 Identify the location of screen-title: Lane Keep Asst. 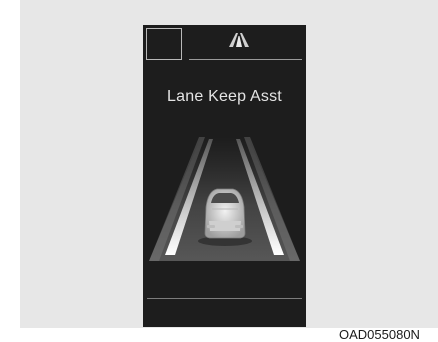
(224, 96).